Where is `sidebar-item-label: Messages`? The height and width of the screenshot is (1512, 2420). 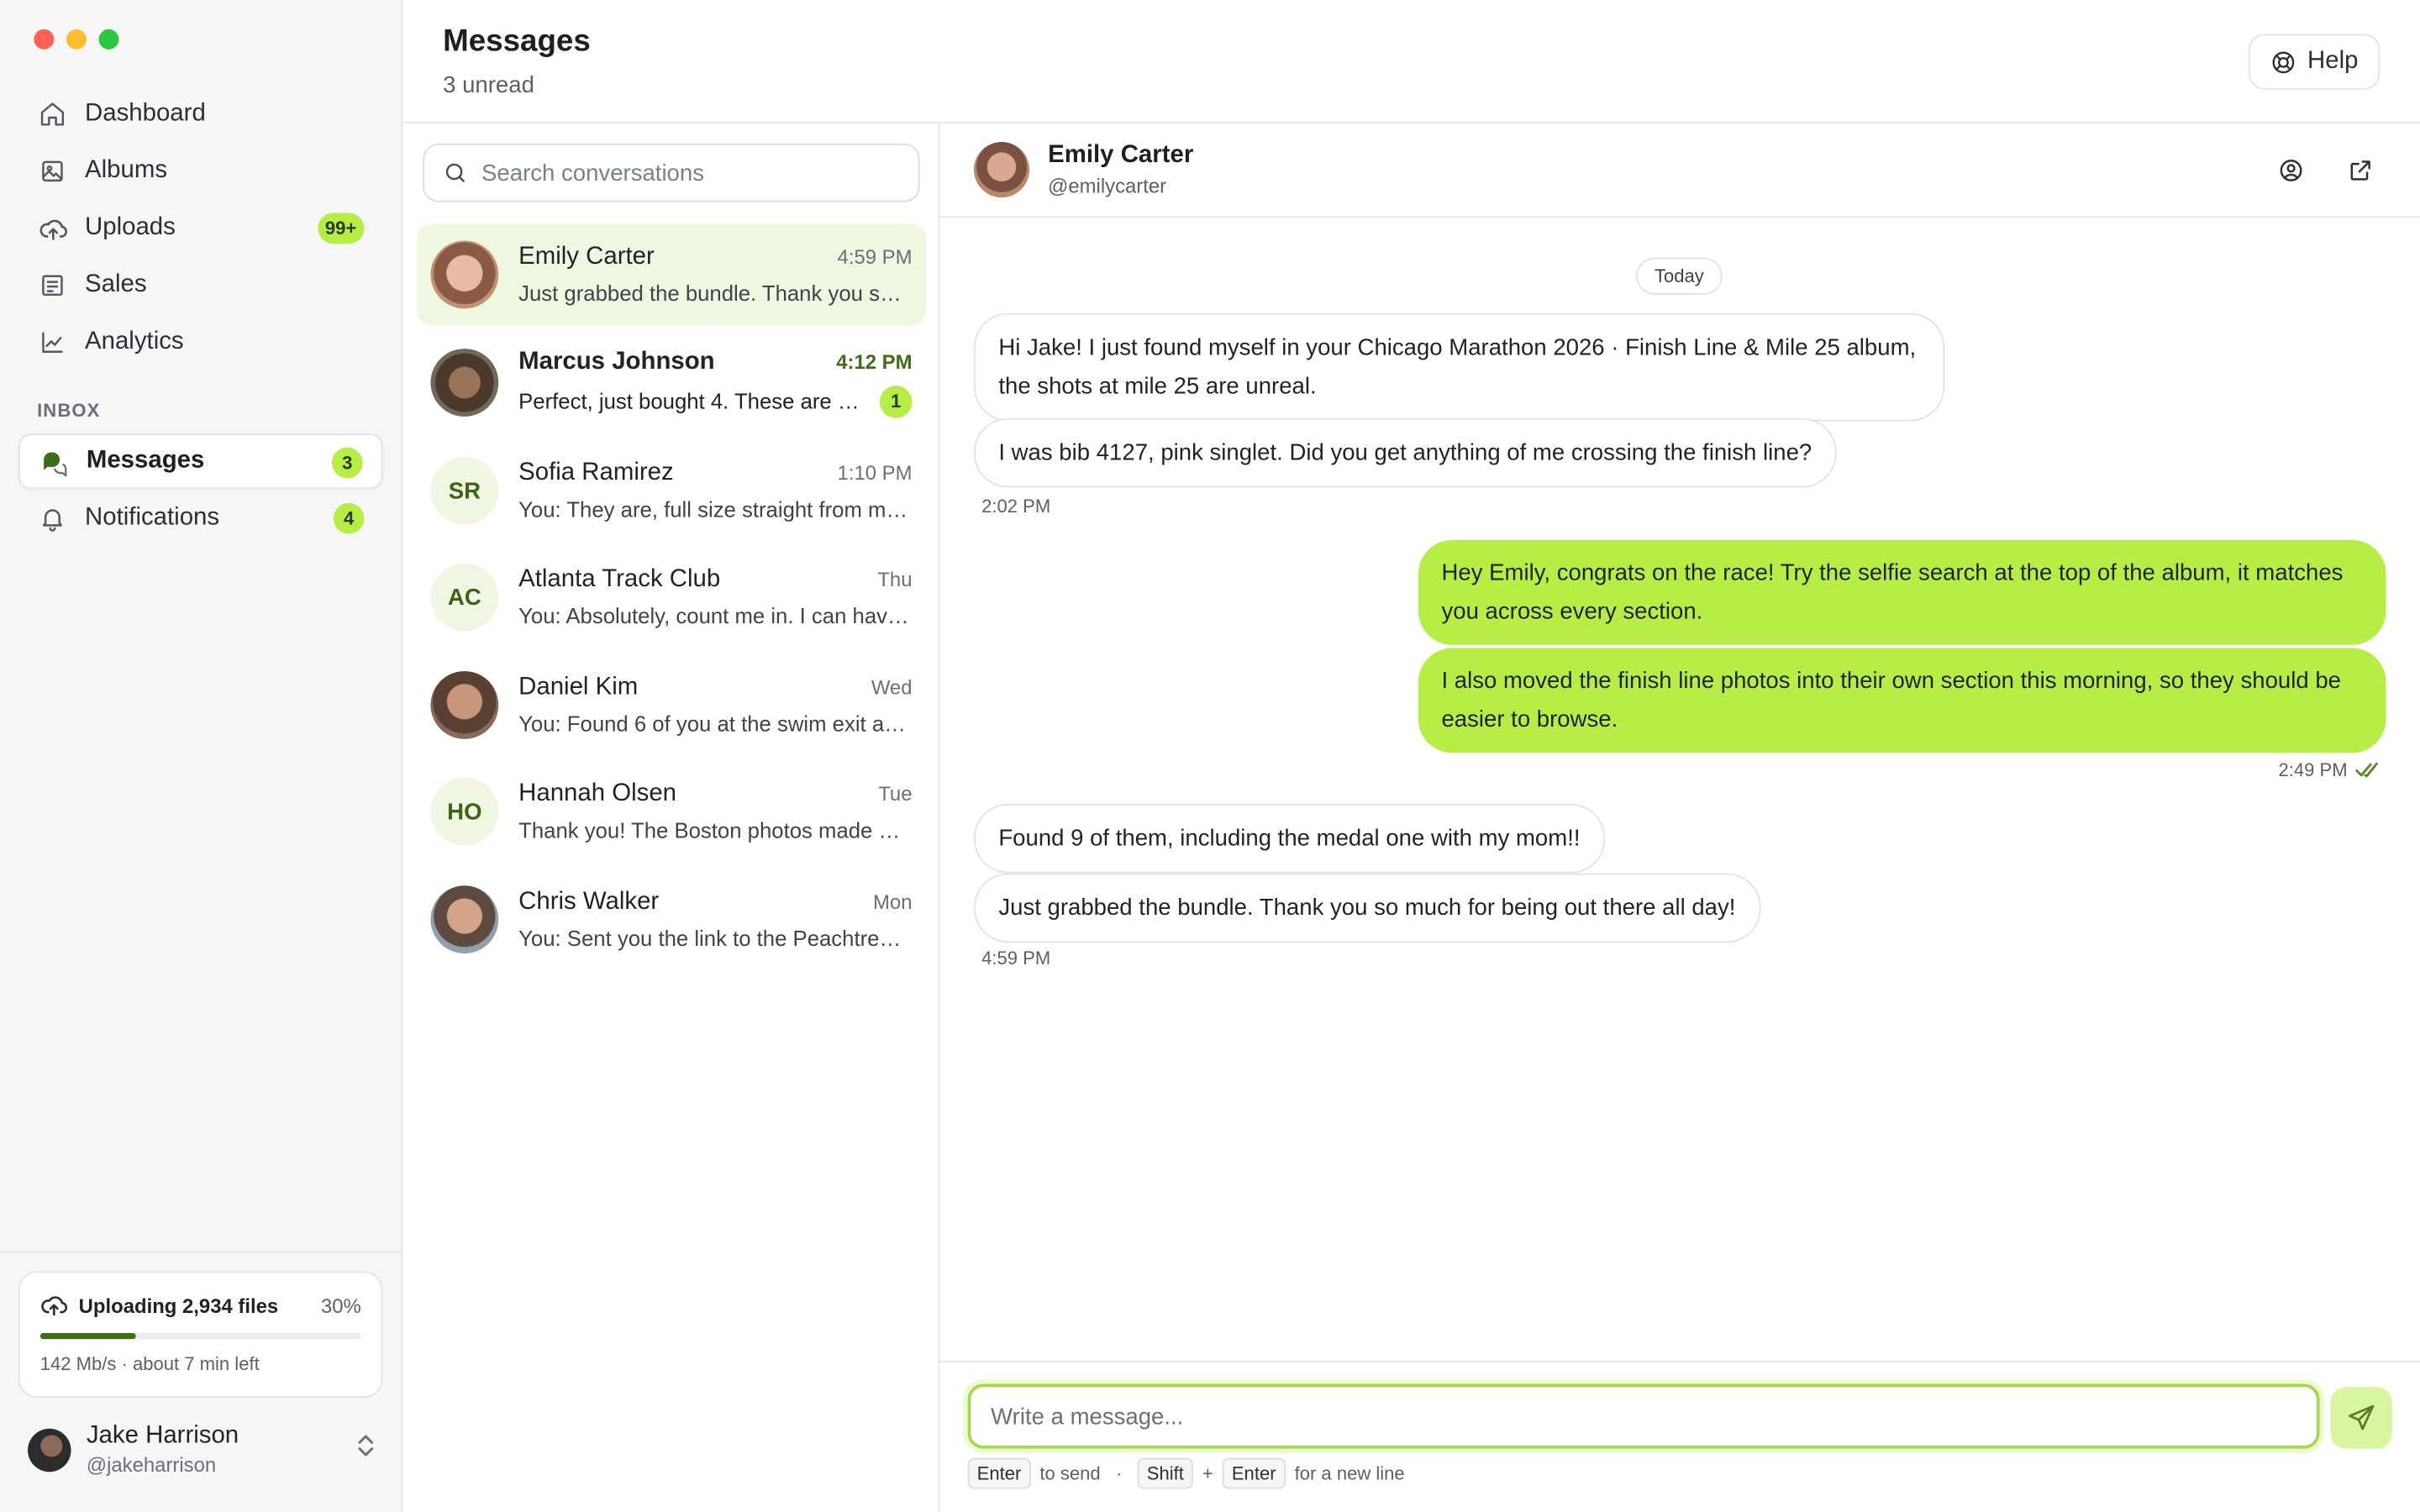 sidebar-item-label: Messages is located at coordinates (146, 460).